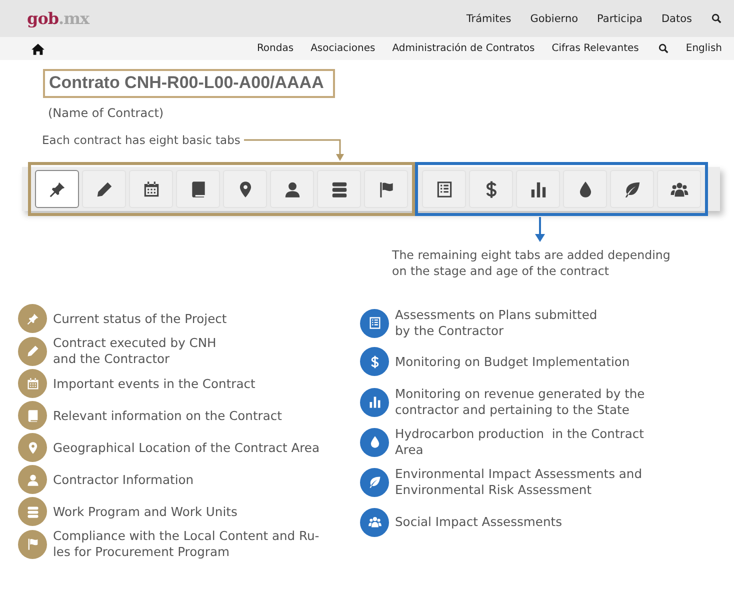  I want to click on contract-title: Contrato CNH-R00-L00-A00/AAAA, so click(189, 83).